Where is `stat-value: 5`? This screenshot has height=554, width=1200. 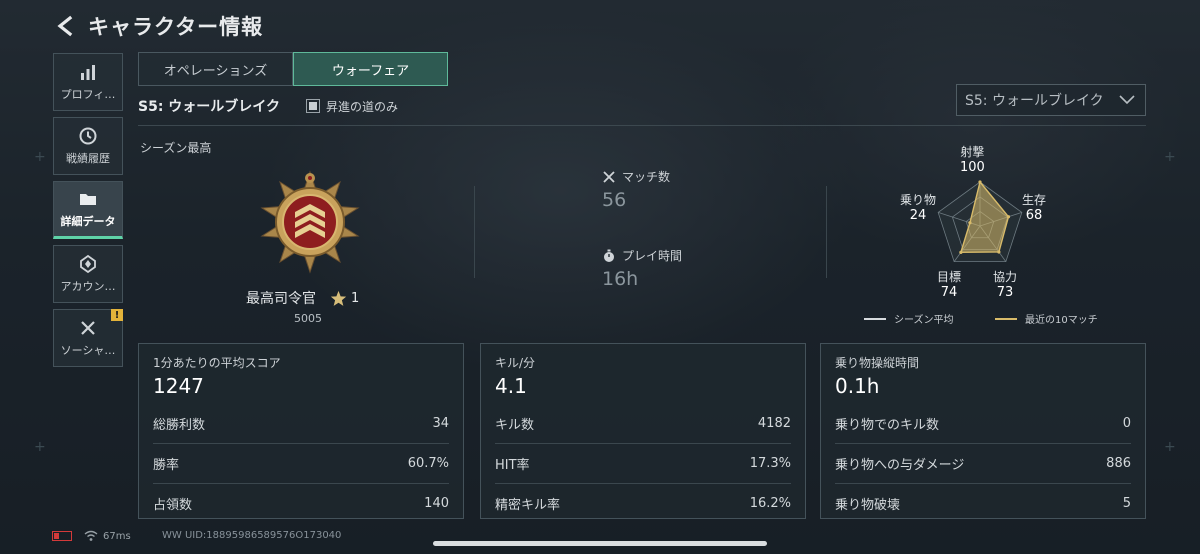
stat-value: 5 is located at coordinates (1126, 503).